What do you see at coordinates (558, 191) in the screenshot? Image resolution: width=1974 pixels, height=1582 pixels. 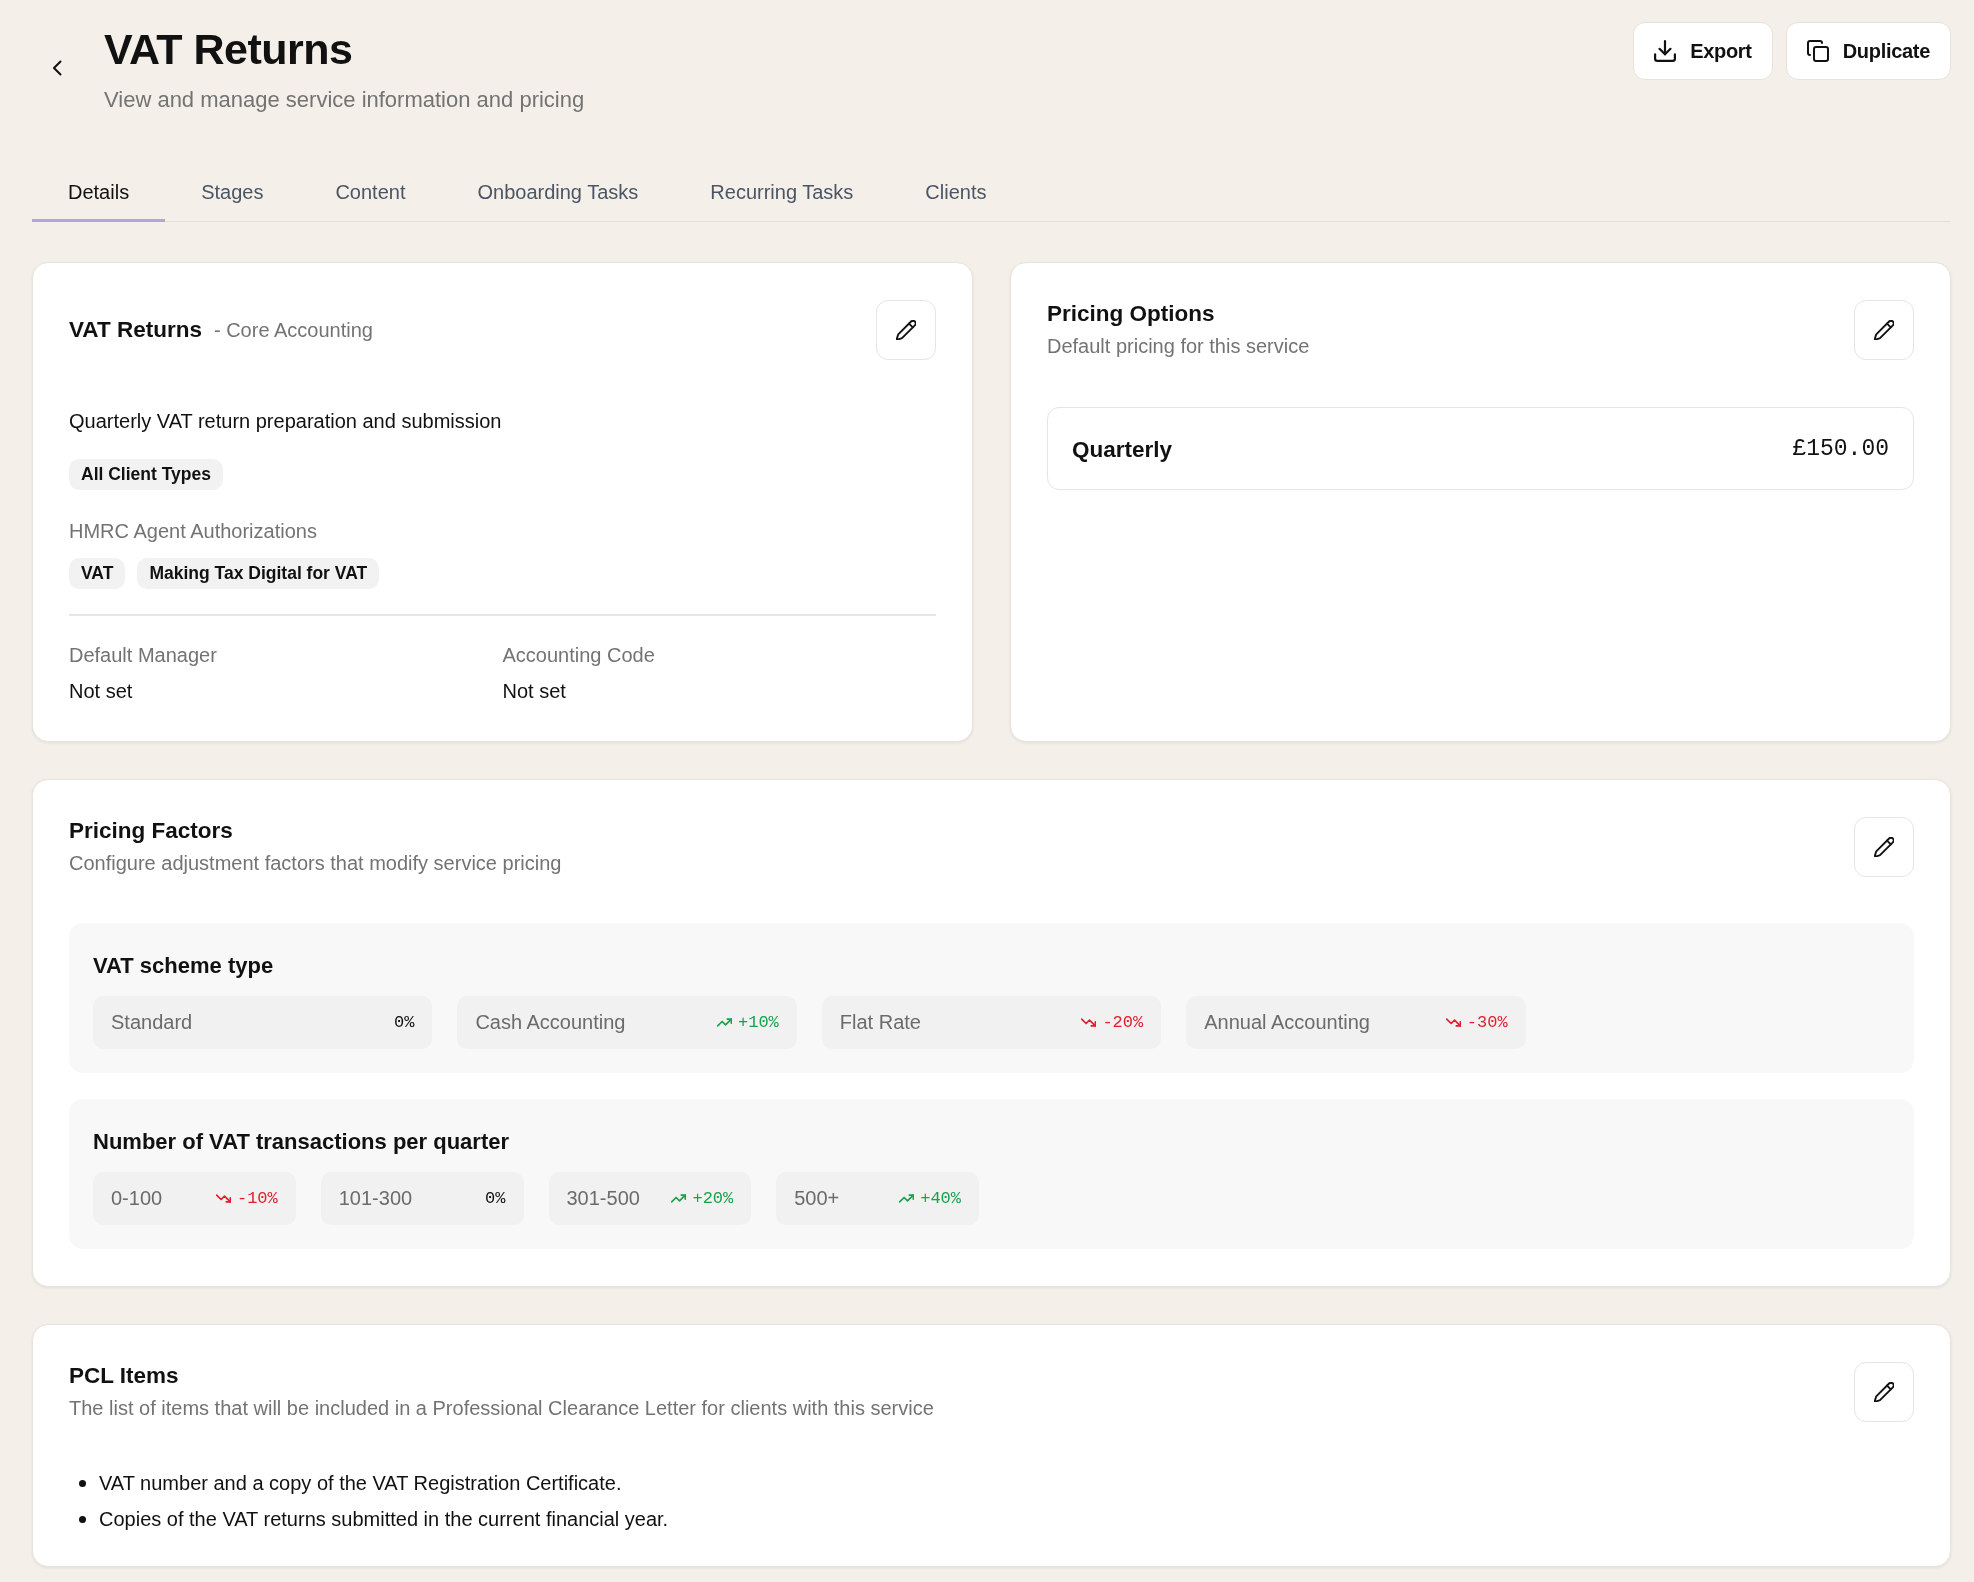 I see `tab: Onboarding Tasks` at bounding box center [558, 191].